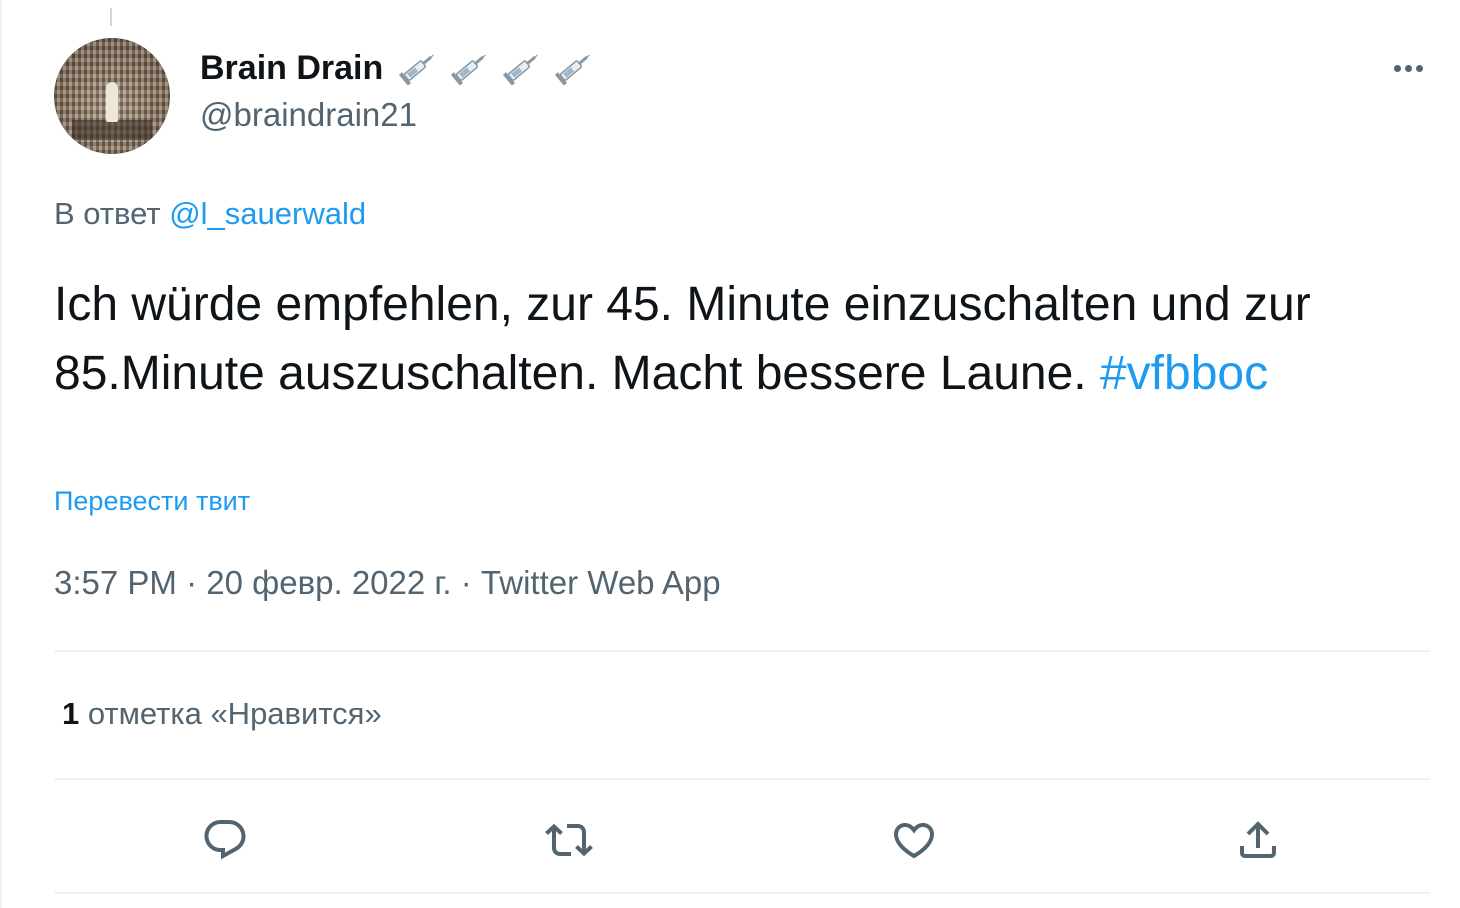  I want to click on like-icon, so click(914, 841).